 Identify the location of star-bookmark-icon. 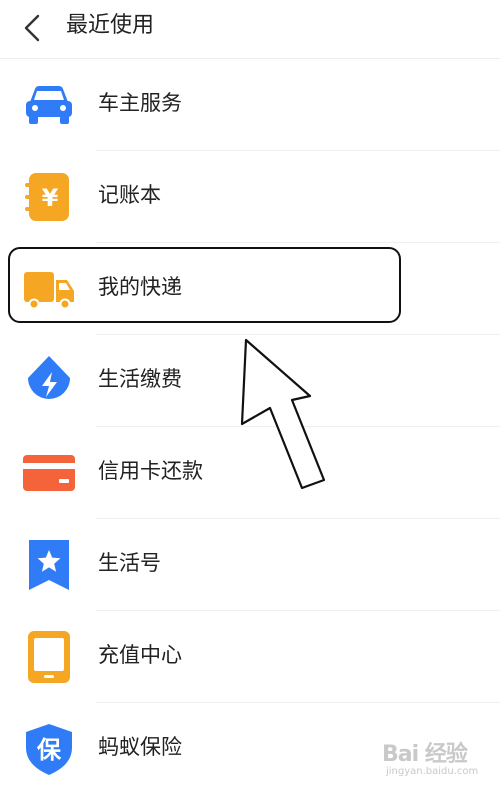
(49, 565).